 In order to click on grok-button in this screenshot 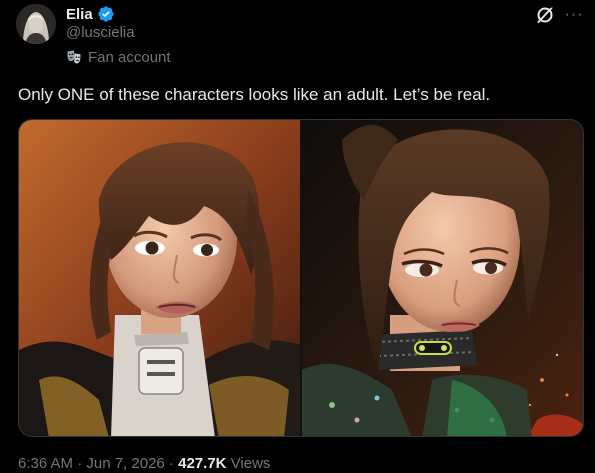, I will do `click(545, 15)`.